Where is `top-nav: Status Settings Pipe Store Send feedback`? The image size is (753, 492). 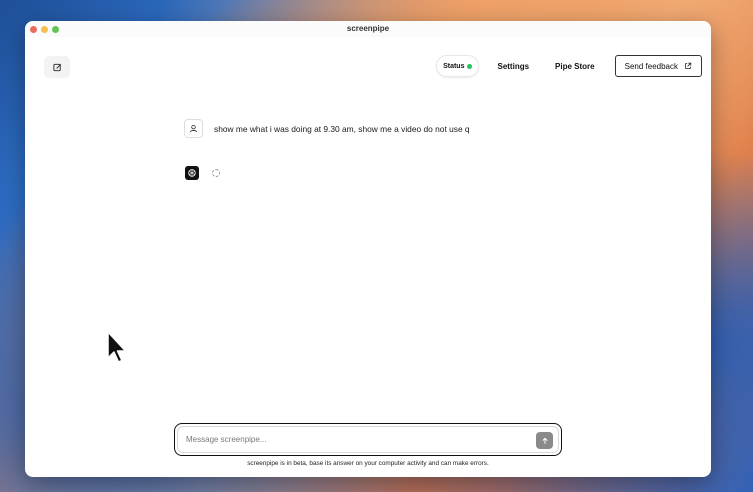
top-nav: Status Settings Pipe Store Send feedback is located at coordinates (569, 66).